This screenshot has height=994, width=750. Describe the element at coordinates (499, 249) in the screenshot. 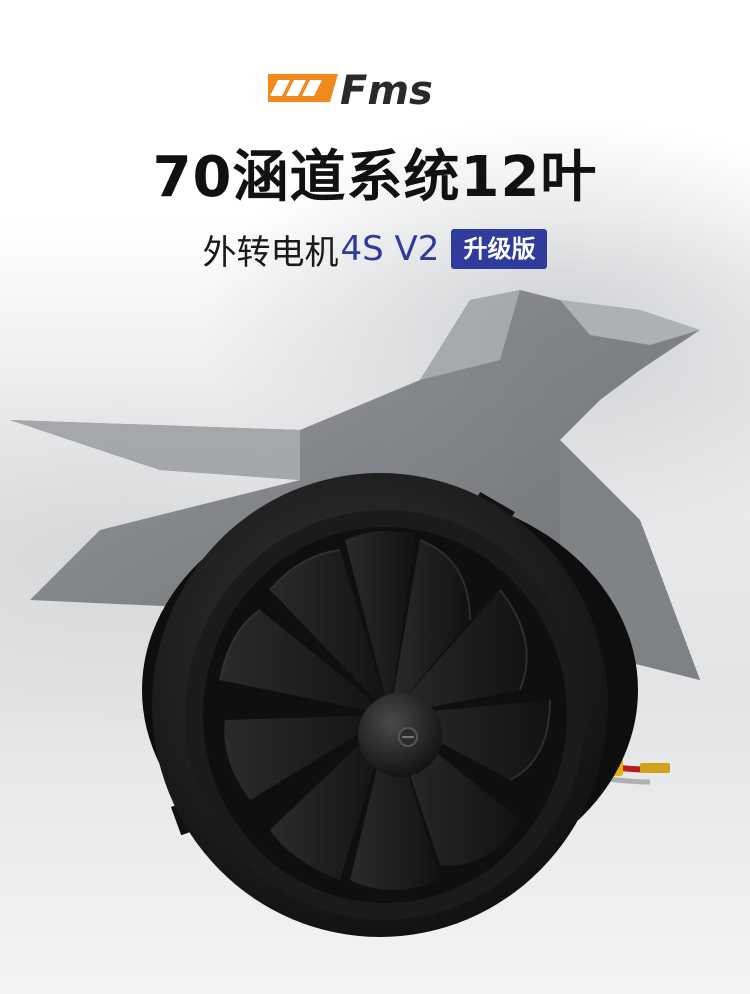

I see `upgrade-badge: 升级版` at that location.